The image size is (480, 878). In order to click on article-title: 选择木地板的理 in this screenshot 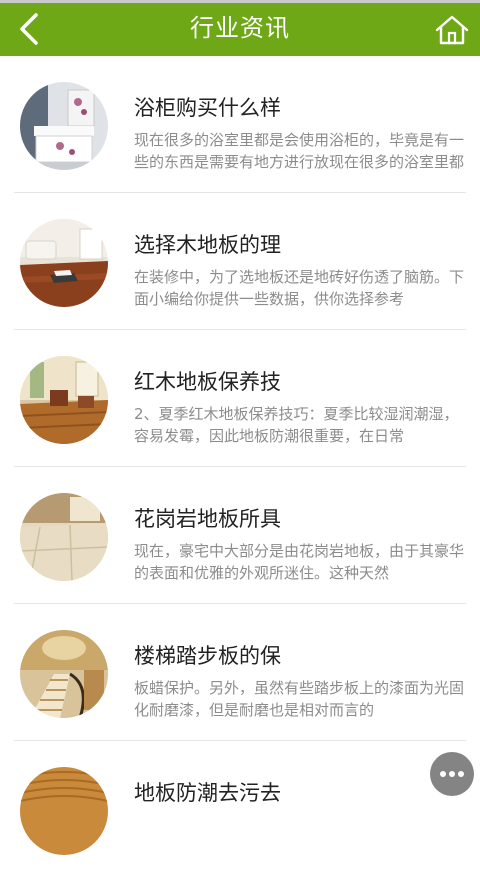, I will do `click(207, 245)`.